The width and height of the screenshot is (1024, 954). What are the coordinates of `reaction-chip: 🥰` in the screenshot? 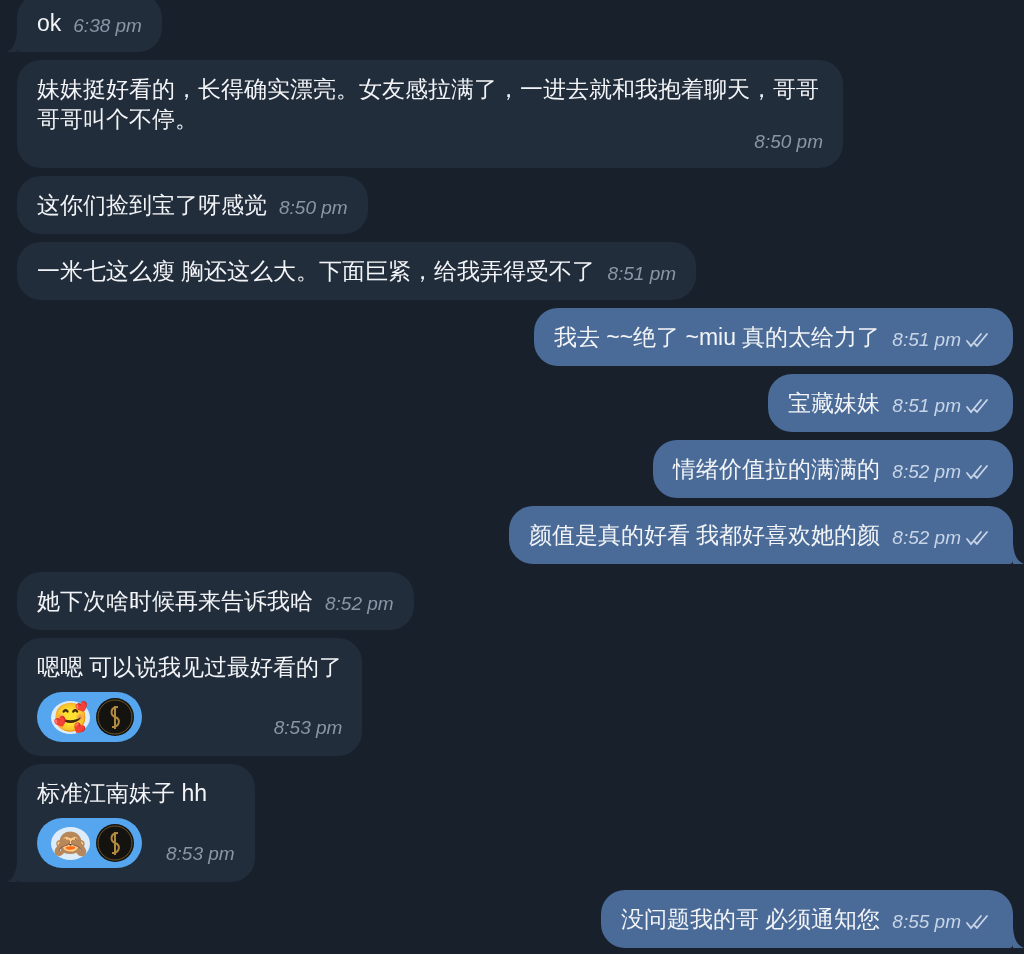 It's located at (89, 717).